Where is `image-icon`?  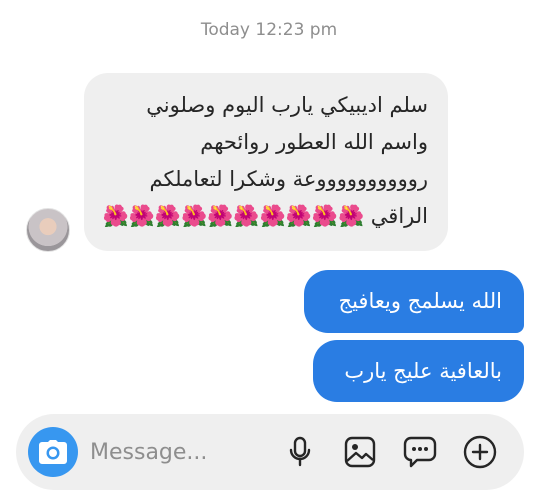
image-icon is located at coordinates (360, 452).